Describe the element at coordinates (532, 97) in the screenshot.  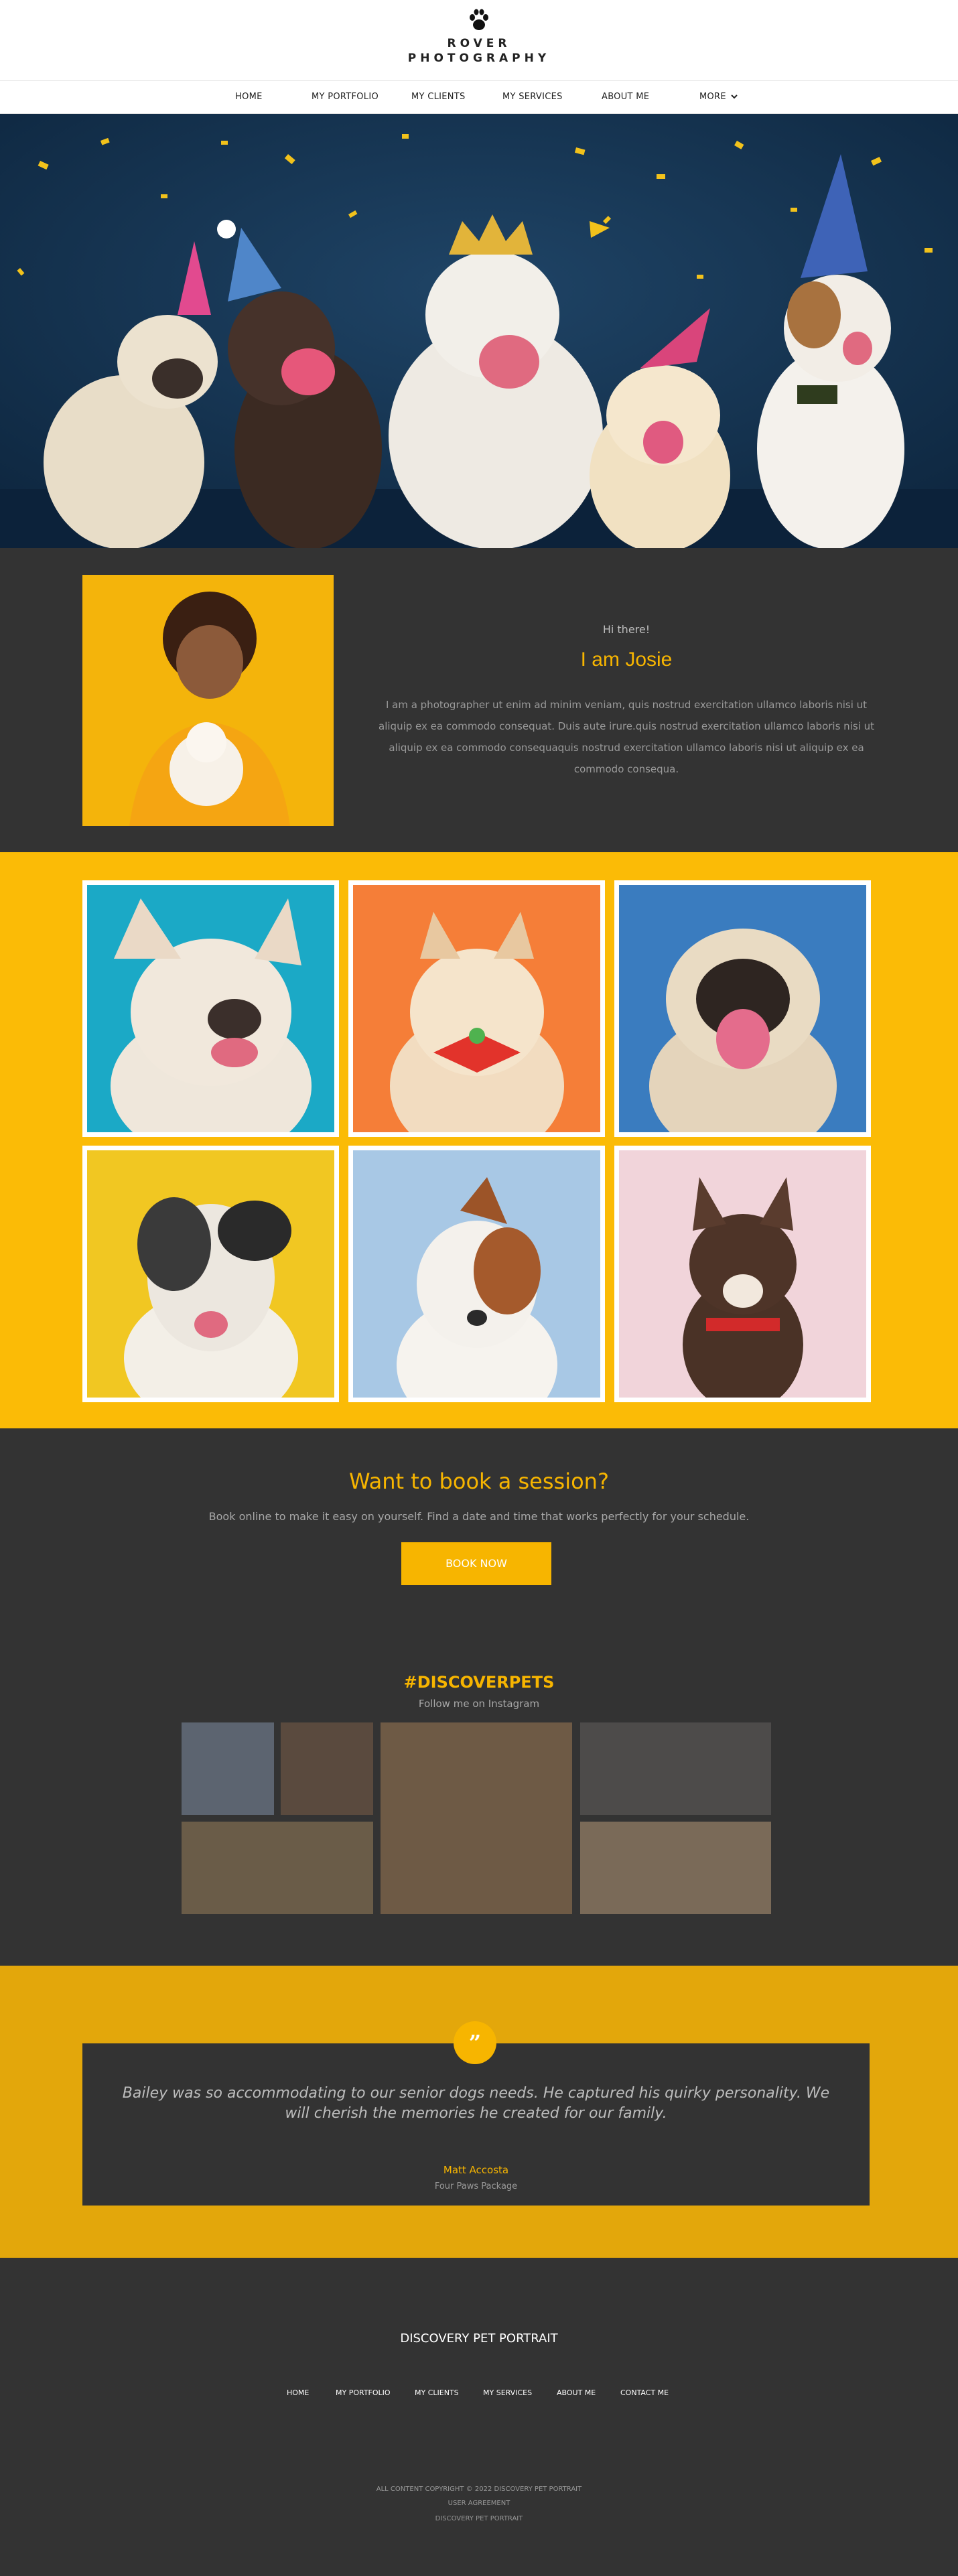
I see `nav-services: MY SERVICES` at that location.